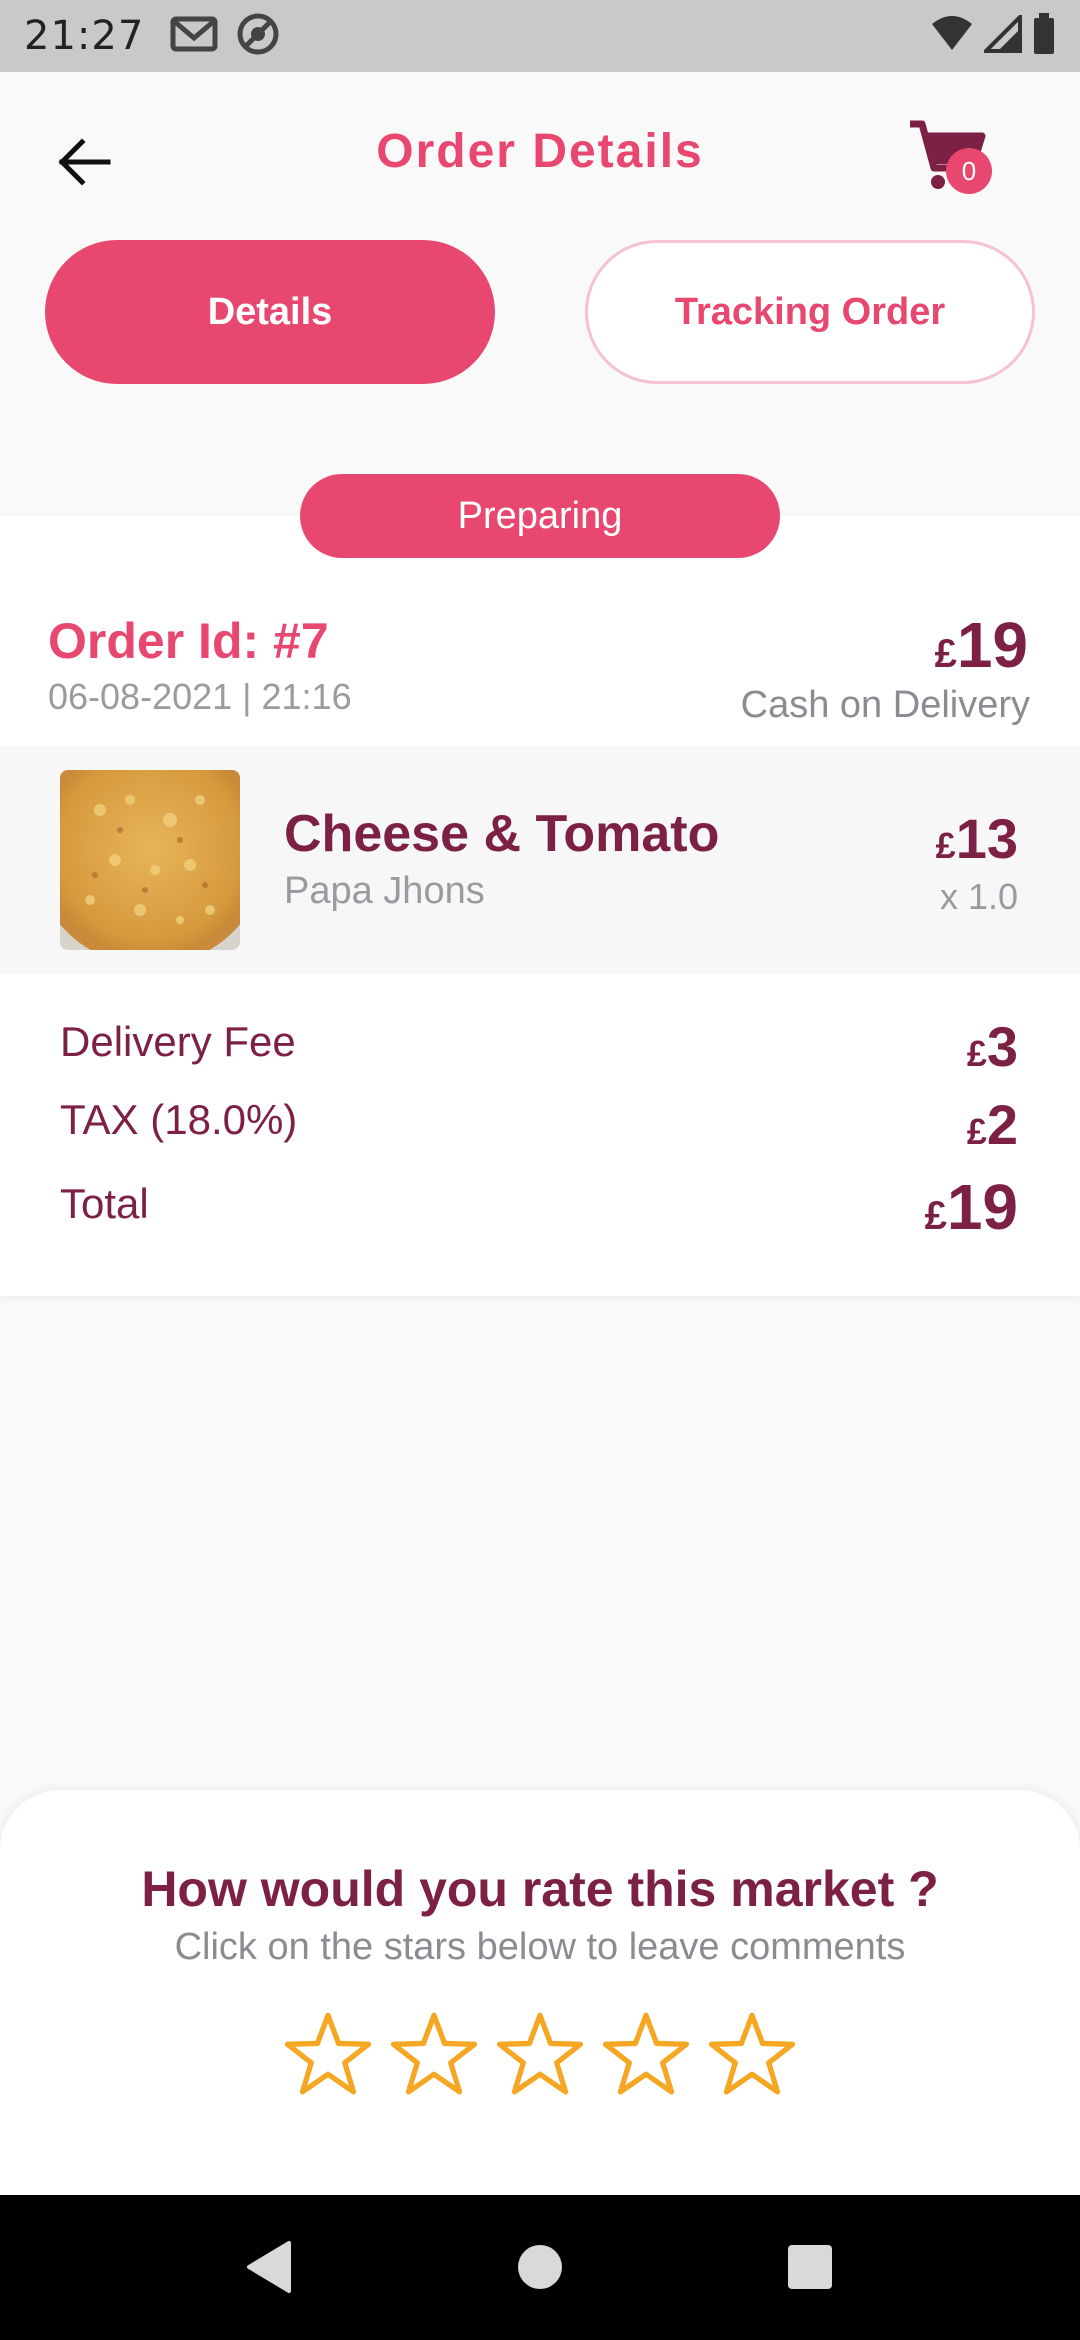 This screenshot has height=2340, width=1080. Describe the element at coordinates (969, 171) in the screenshot. I see `cart-count-badge: 0` at that location.